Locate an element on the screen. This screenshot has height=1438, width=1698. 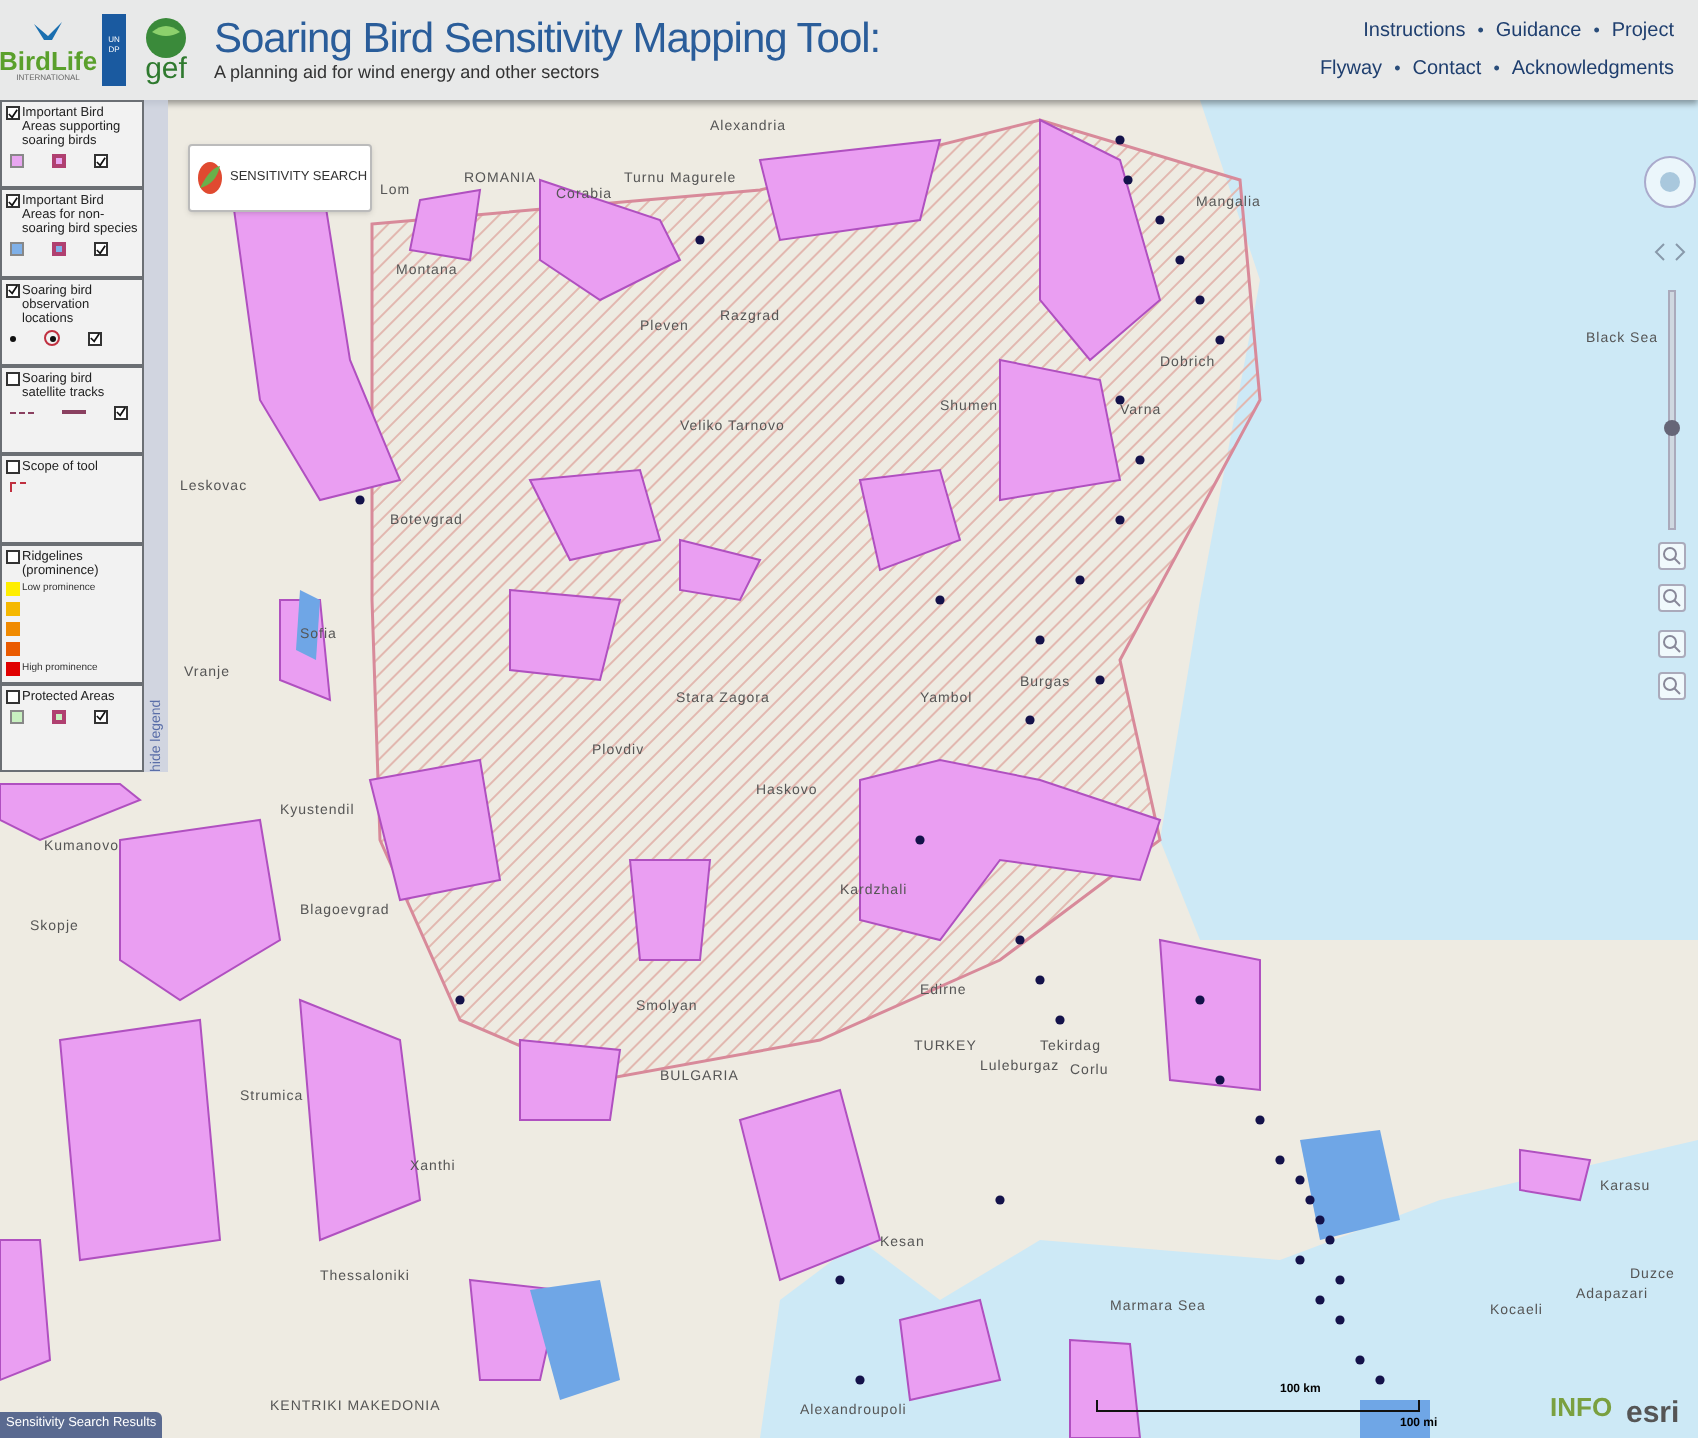
globe-icon is located at coordinates (166, 38).